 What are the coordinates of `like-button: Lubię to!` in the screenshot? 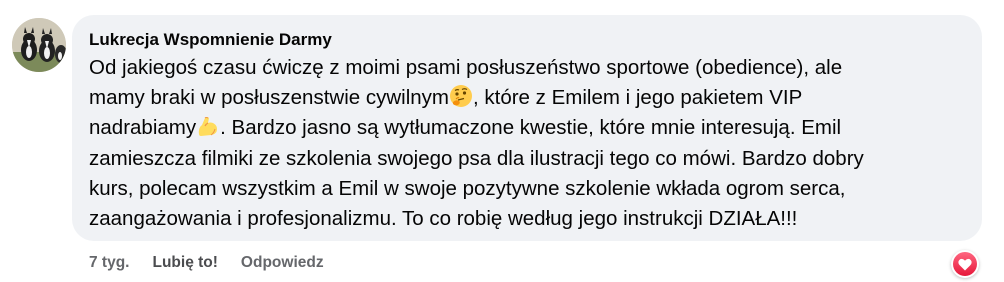 It's located at (184, 263).